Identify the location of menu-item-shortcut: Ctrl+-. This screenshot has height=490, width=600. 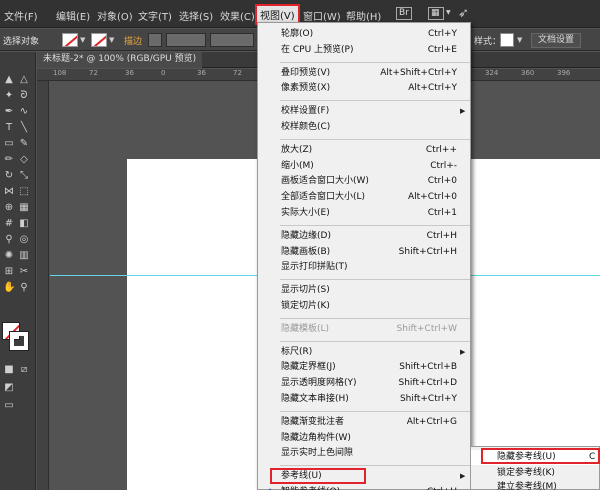
(443, 165).